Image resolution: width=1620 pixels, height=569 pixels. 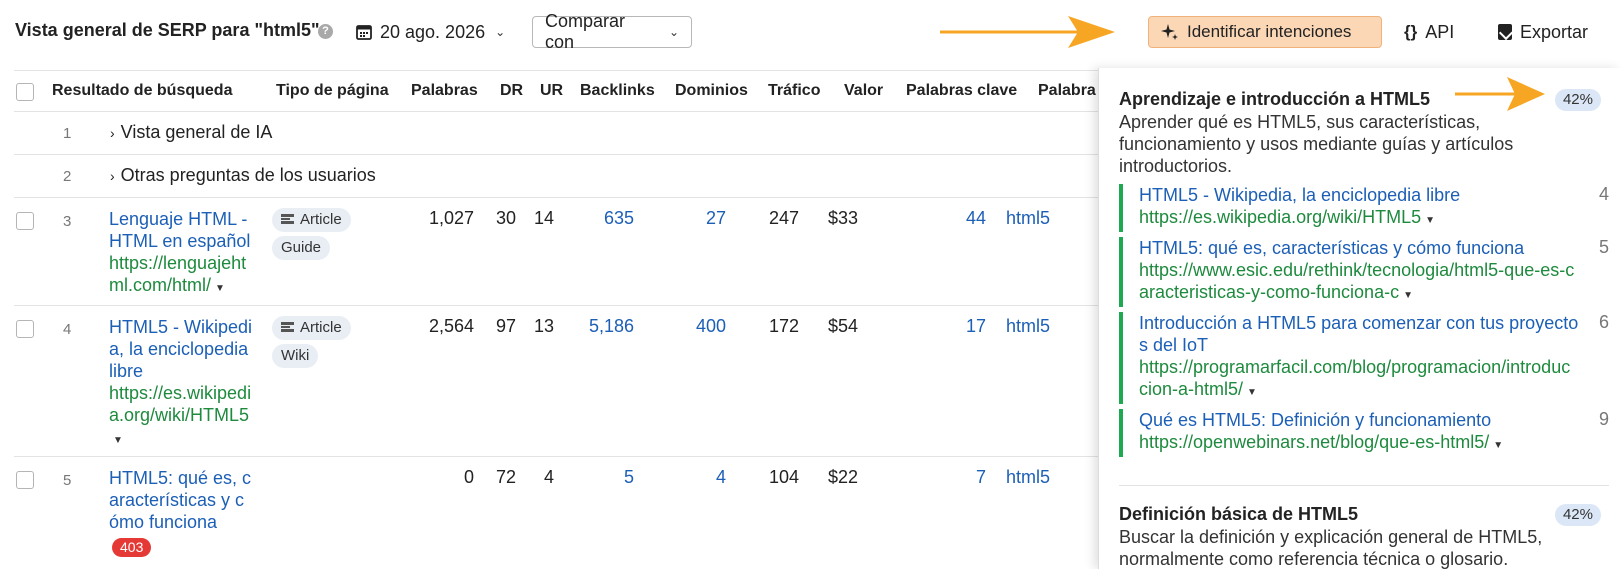 What do you see at coordinates (332, 91) in the screenshot?
I see `column-header-page-type: Tipo de página` at bounding box center [332, 91].